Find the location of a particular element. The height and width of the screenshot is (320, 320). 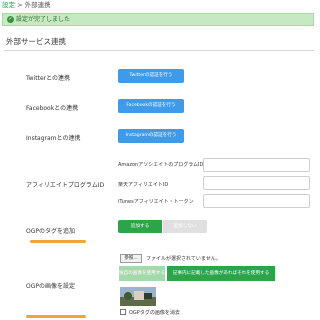

twitter-auth-button: Twitterの認証を行う is located at coordinates (151, 76).